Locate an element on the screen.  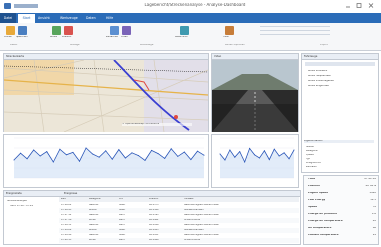
list-item: Route Hauptstraße is located at coordinates (340, 76).